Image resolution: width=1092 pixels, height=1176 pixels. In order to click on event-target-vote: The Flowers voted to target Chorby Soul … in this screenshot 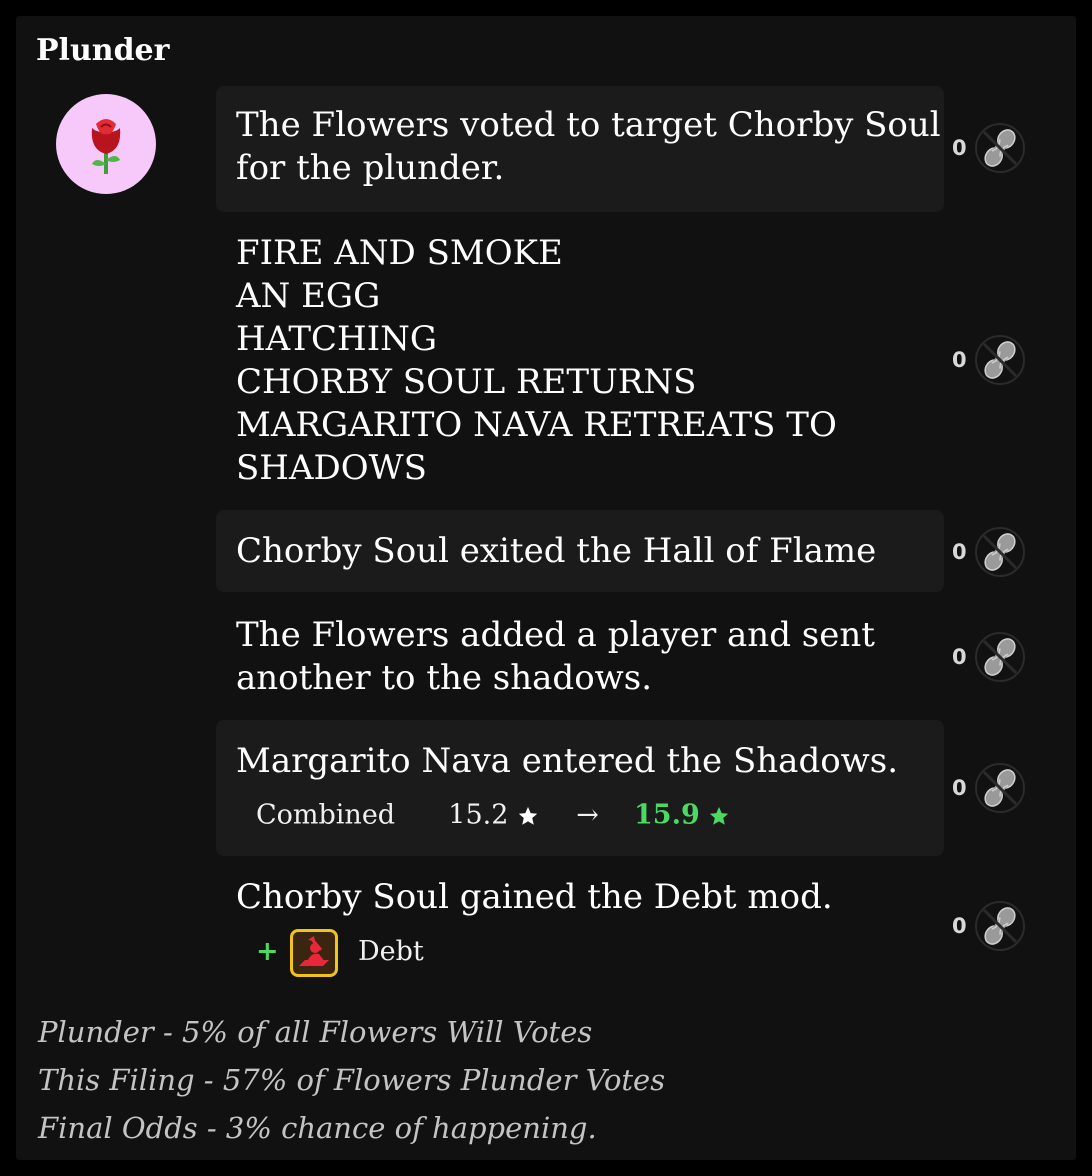, I will do `click(580, 149)`.